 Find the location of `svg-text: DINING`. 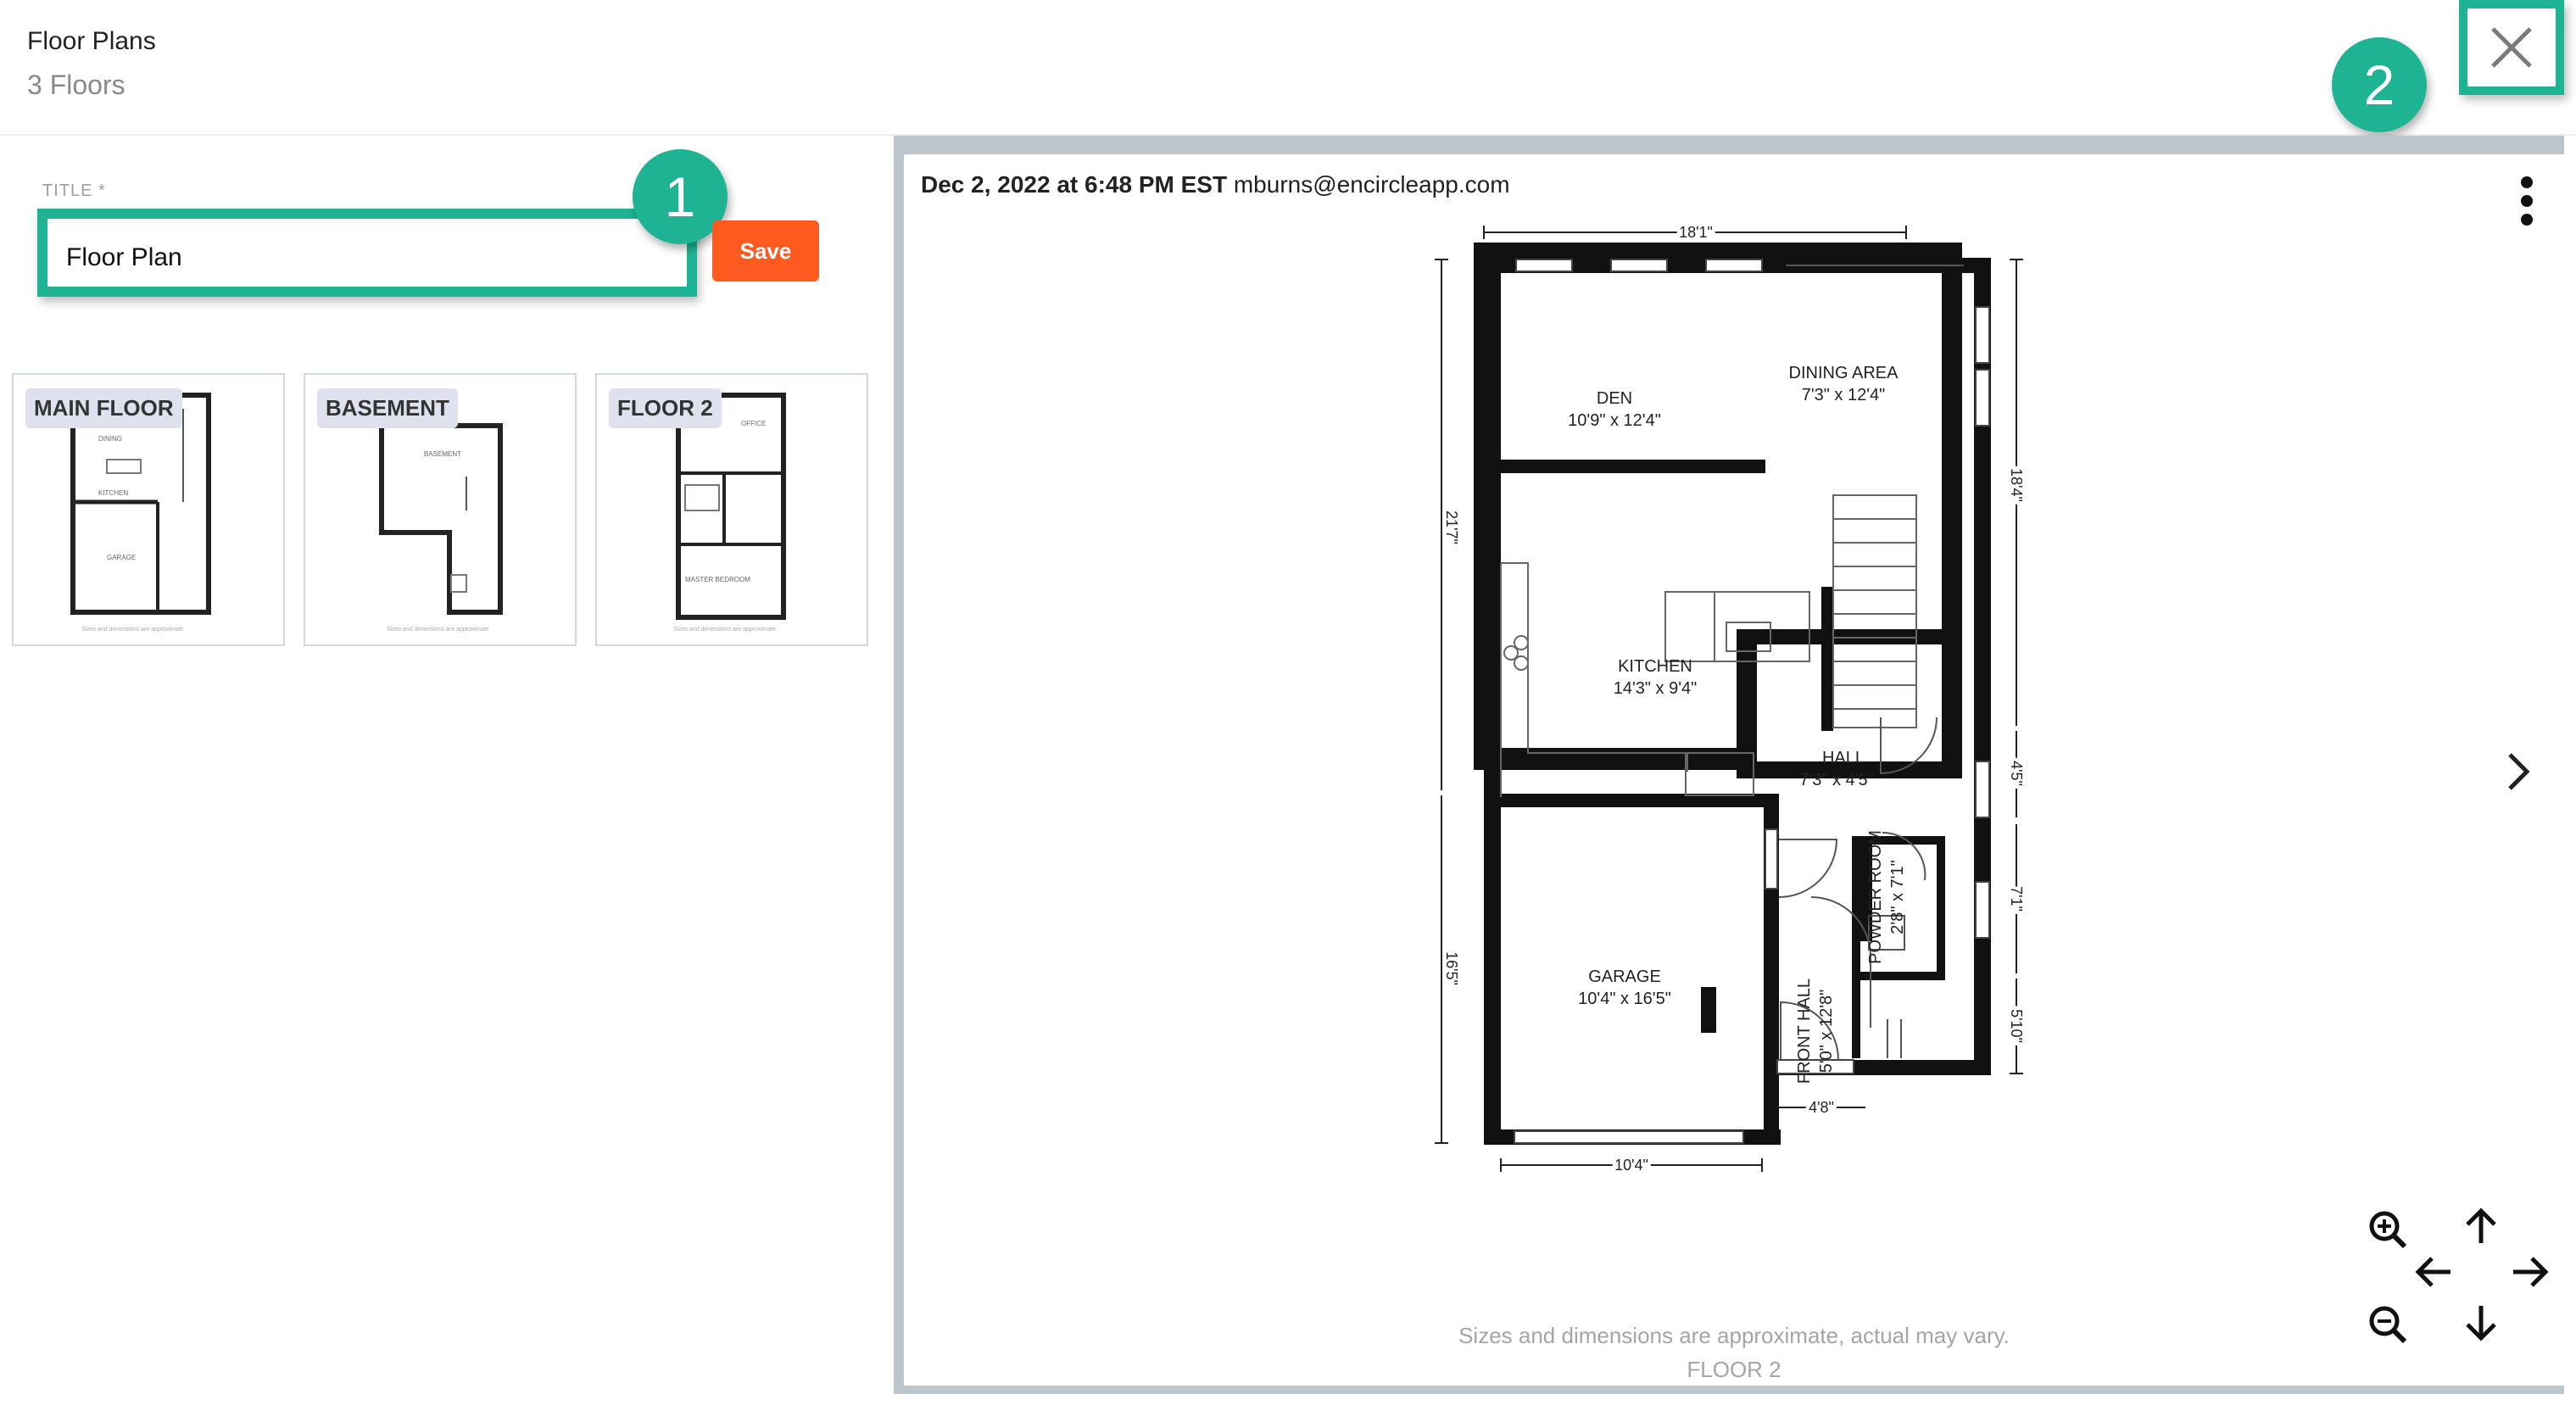

svg-text: DINING is located at coordinates (110, 439).